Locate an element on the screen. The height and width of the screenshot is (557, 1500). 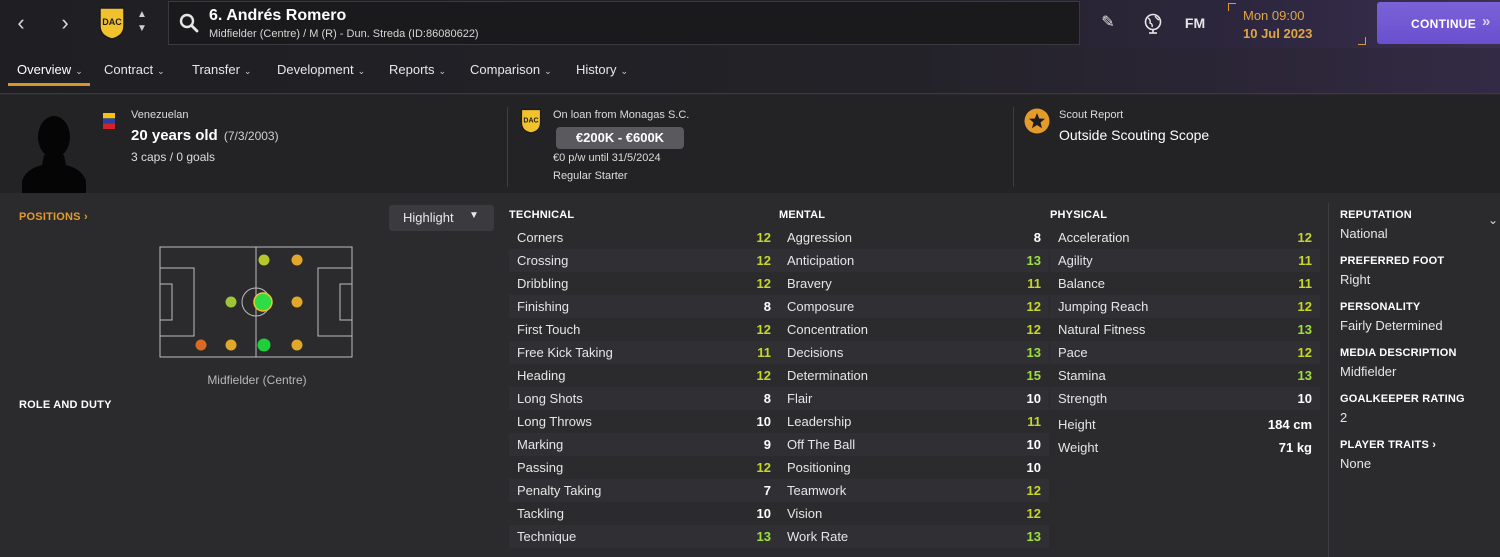
player-traits-link: PLAYER TRAITS › is located at coordinates (1420, 445).